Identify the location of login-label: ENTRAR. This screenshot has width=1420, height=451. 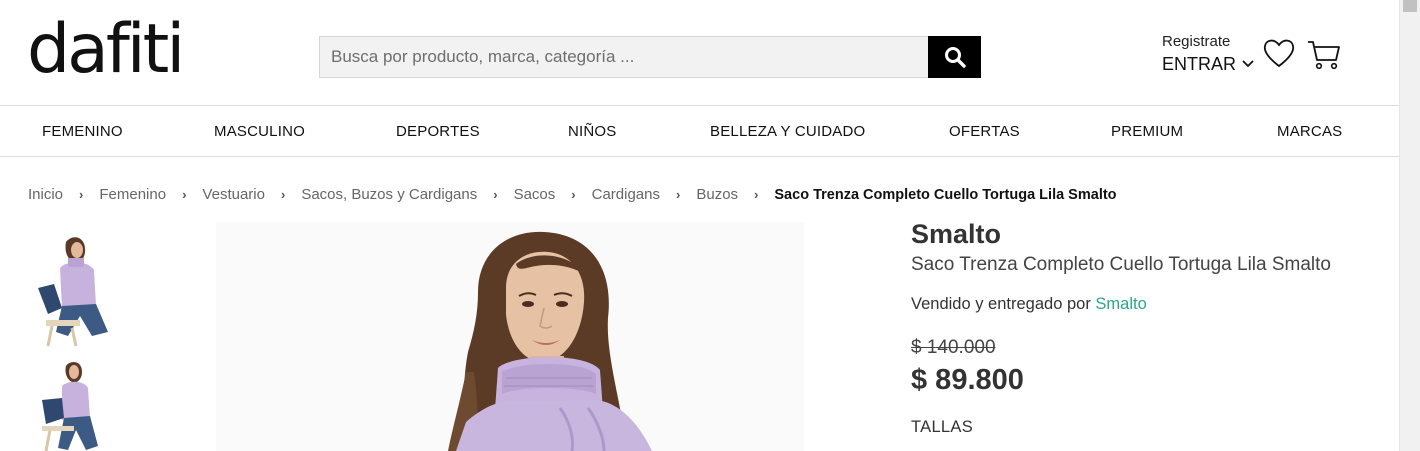
(1199, 64).